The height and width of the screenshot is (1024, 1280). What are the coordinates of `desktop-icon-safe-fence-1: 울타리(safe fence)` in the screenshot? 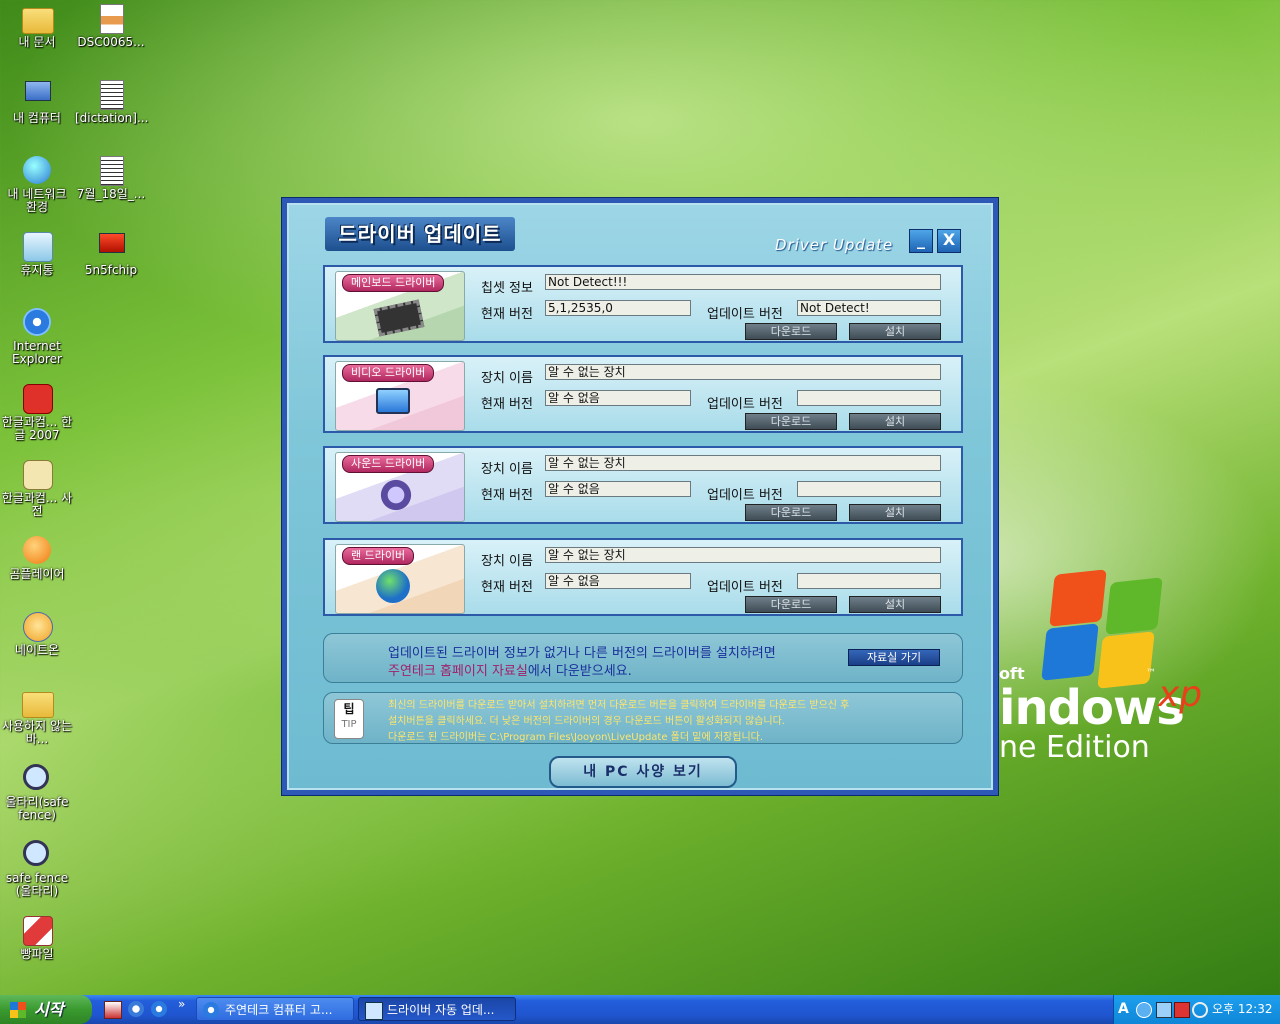 It's located at (37, 792).